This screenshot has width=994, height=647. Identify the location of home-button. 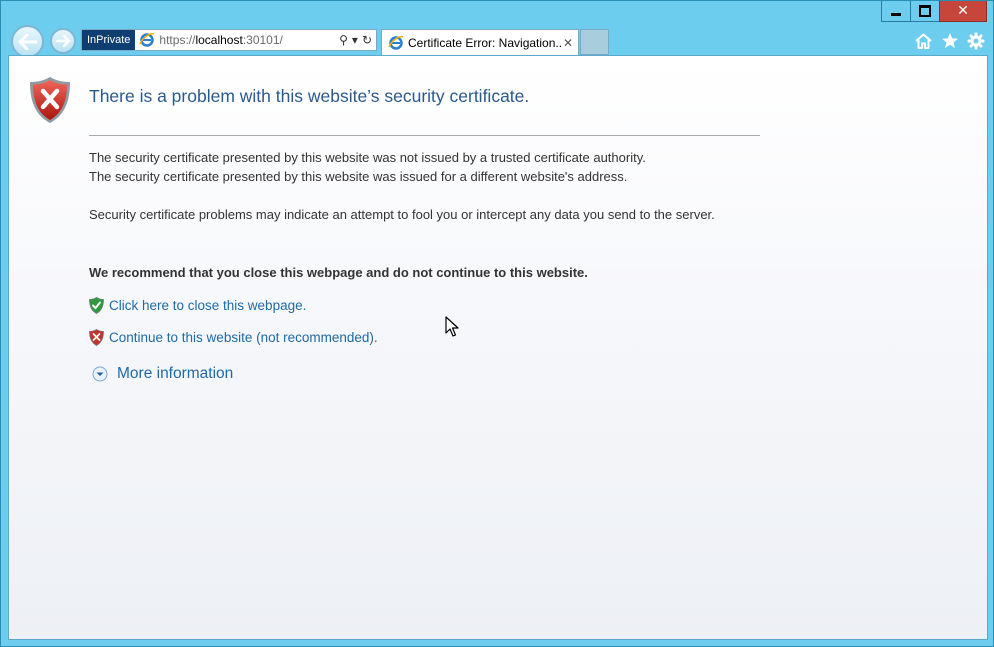
(923, 40).